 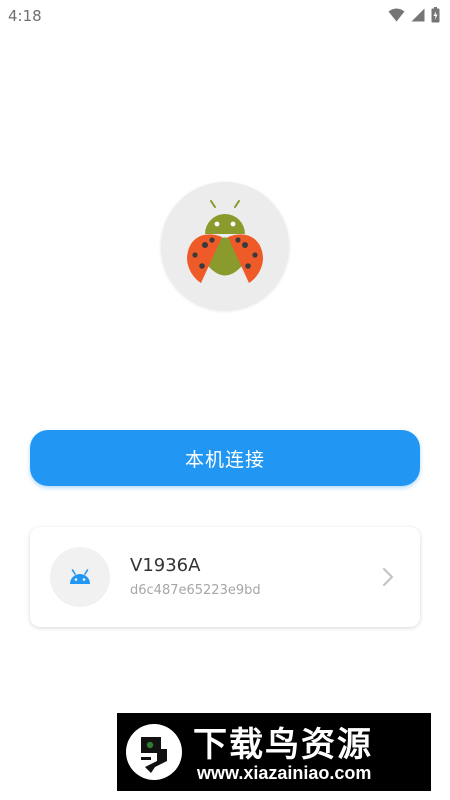 What do you see at coordinates (396, 15) in the screenshot?
I see `wifi-icon` at bounding box center [396, 15].